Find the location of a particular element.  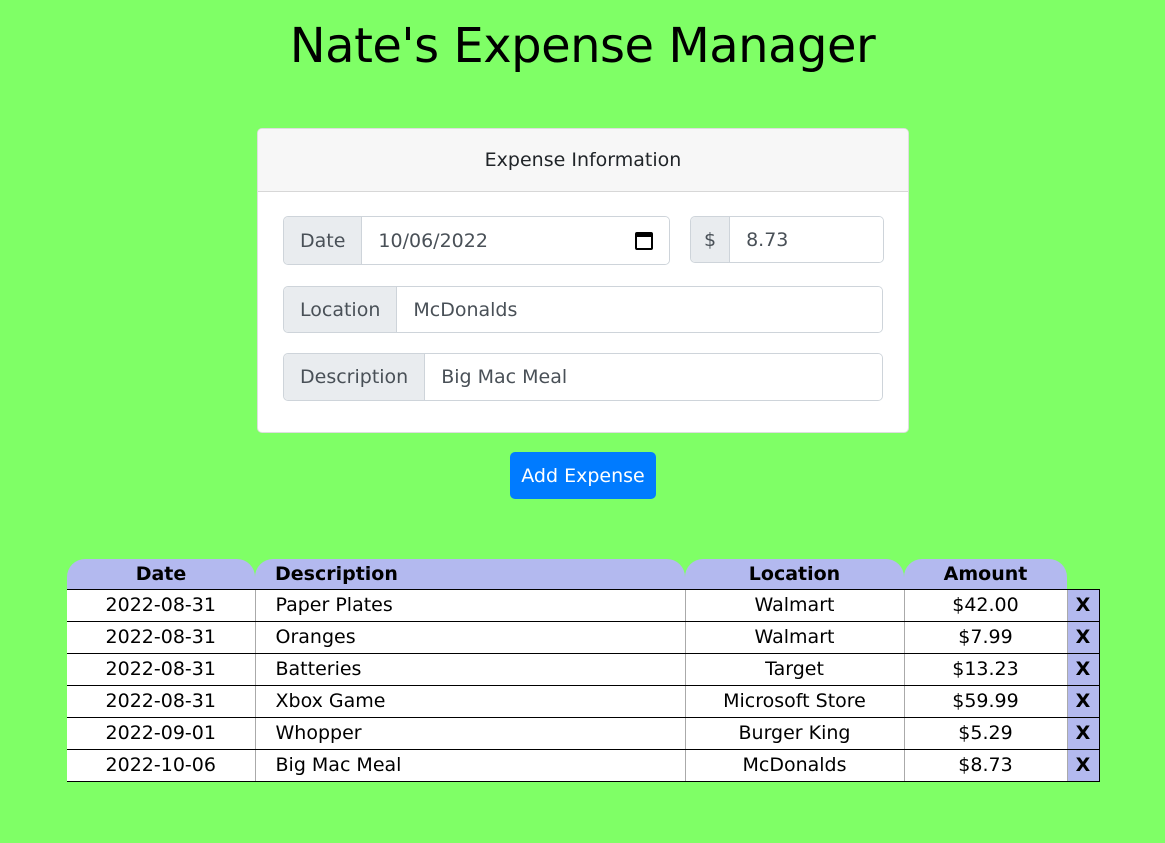

table-row: 2022-08-31 Batteries Target $13.23 X is located at coordinates (583, 669).